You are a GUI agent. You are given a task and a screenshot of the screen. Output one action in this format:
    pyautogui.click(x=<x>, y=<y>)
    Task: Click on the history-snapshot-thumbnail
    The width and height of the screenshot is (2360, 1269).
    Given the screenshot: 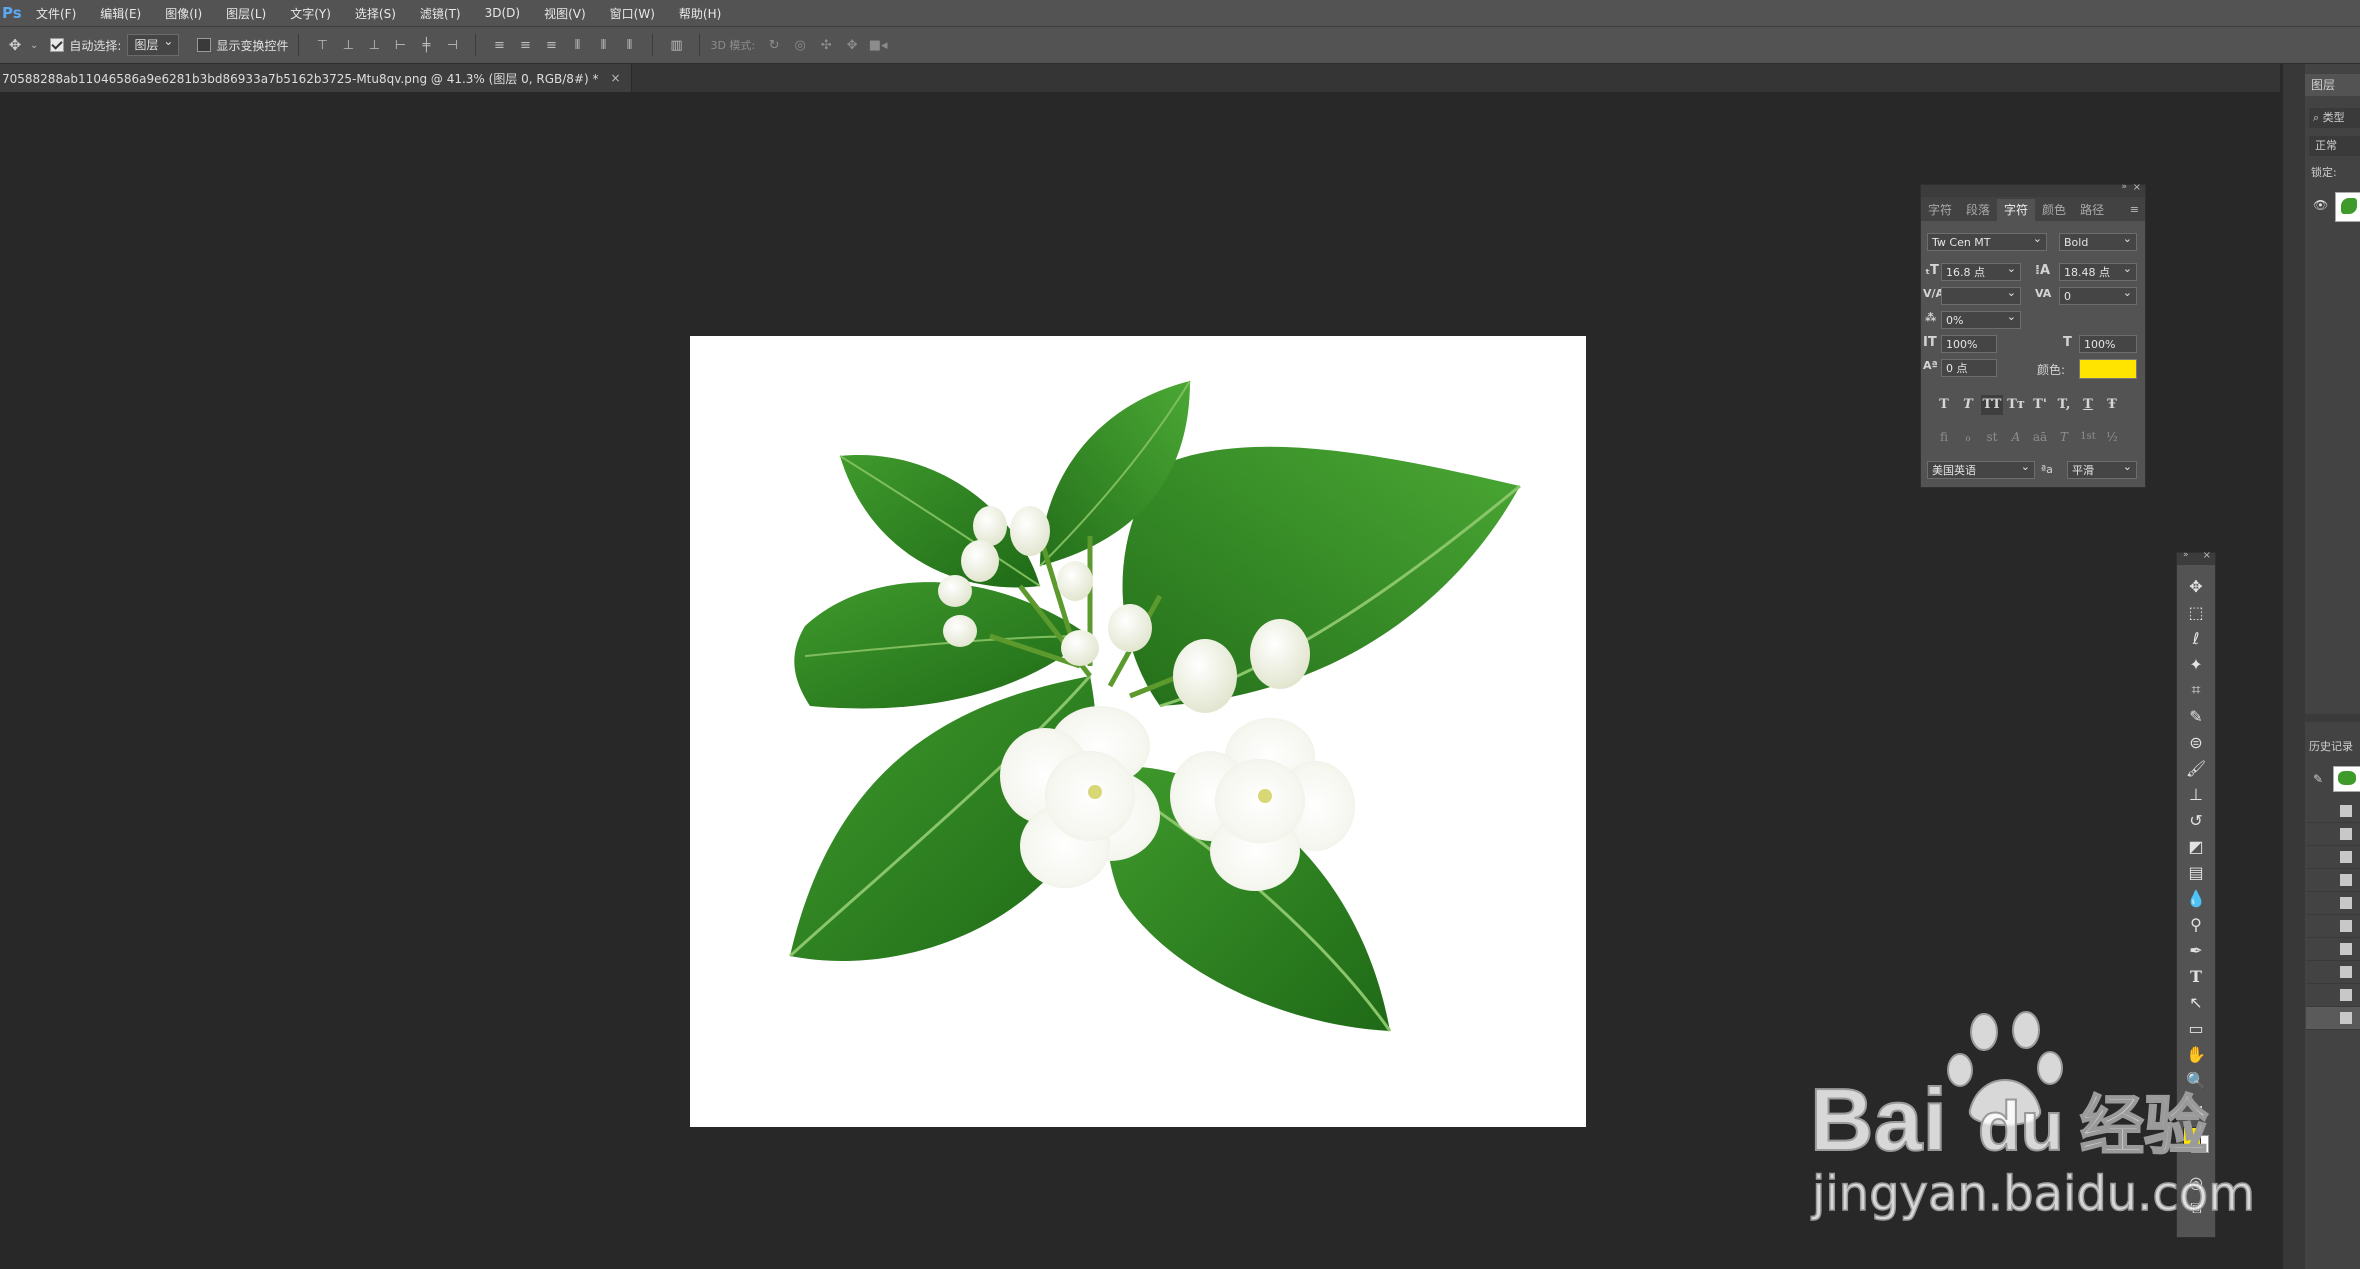 What is the action you would take?
    pyautogui.click(x=2346, y=779)
    